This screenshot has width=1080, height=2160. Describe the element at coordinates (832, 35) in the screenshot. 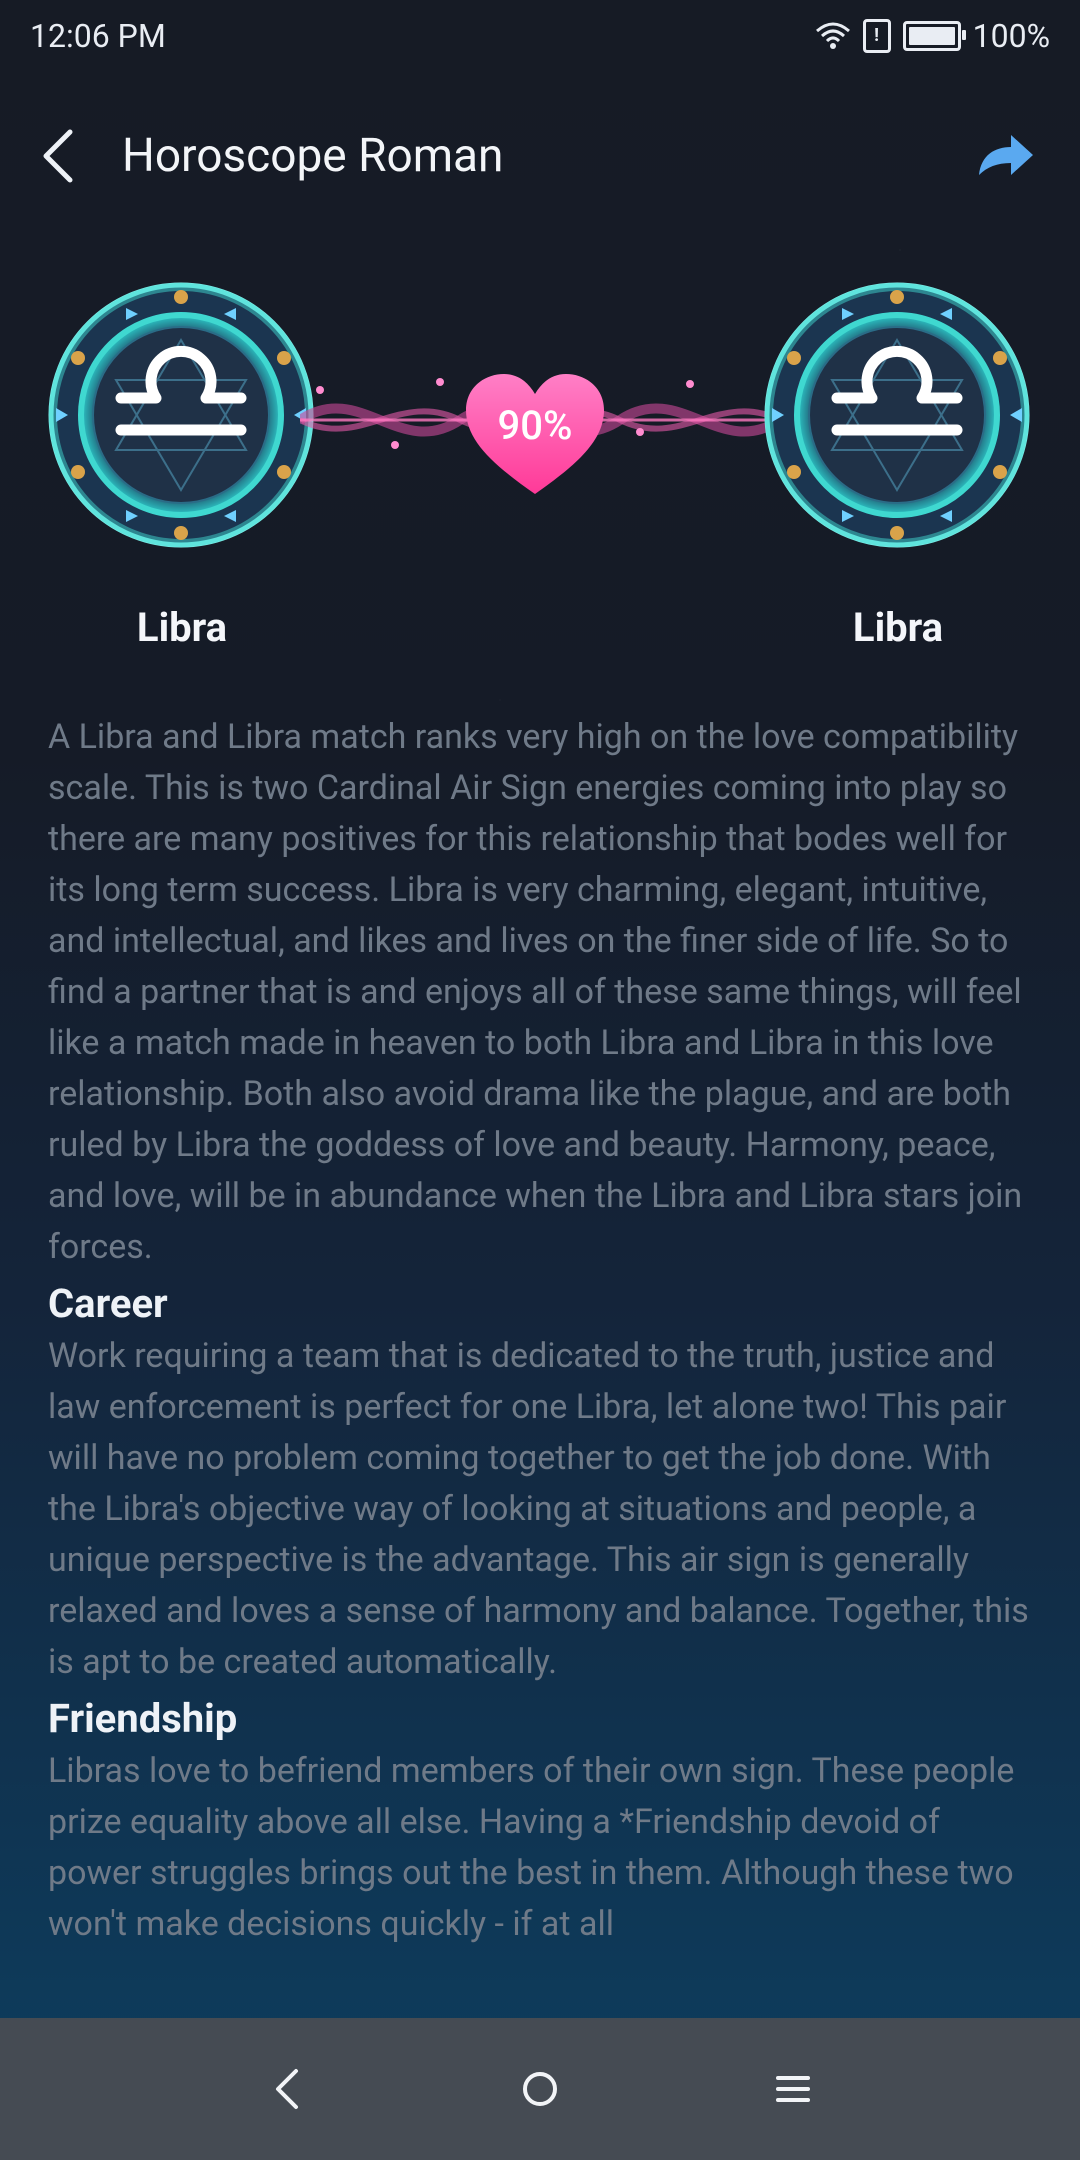

I see `wifi-icon` at that location.